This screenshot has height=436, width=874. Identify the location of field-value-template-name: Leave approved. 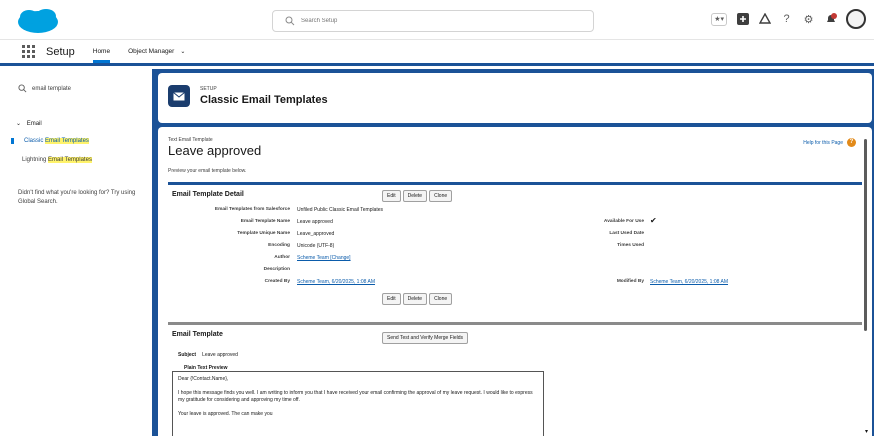
(315, 222).